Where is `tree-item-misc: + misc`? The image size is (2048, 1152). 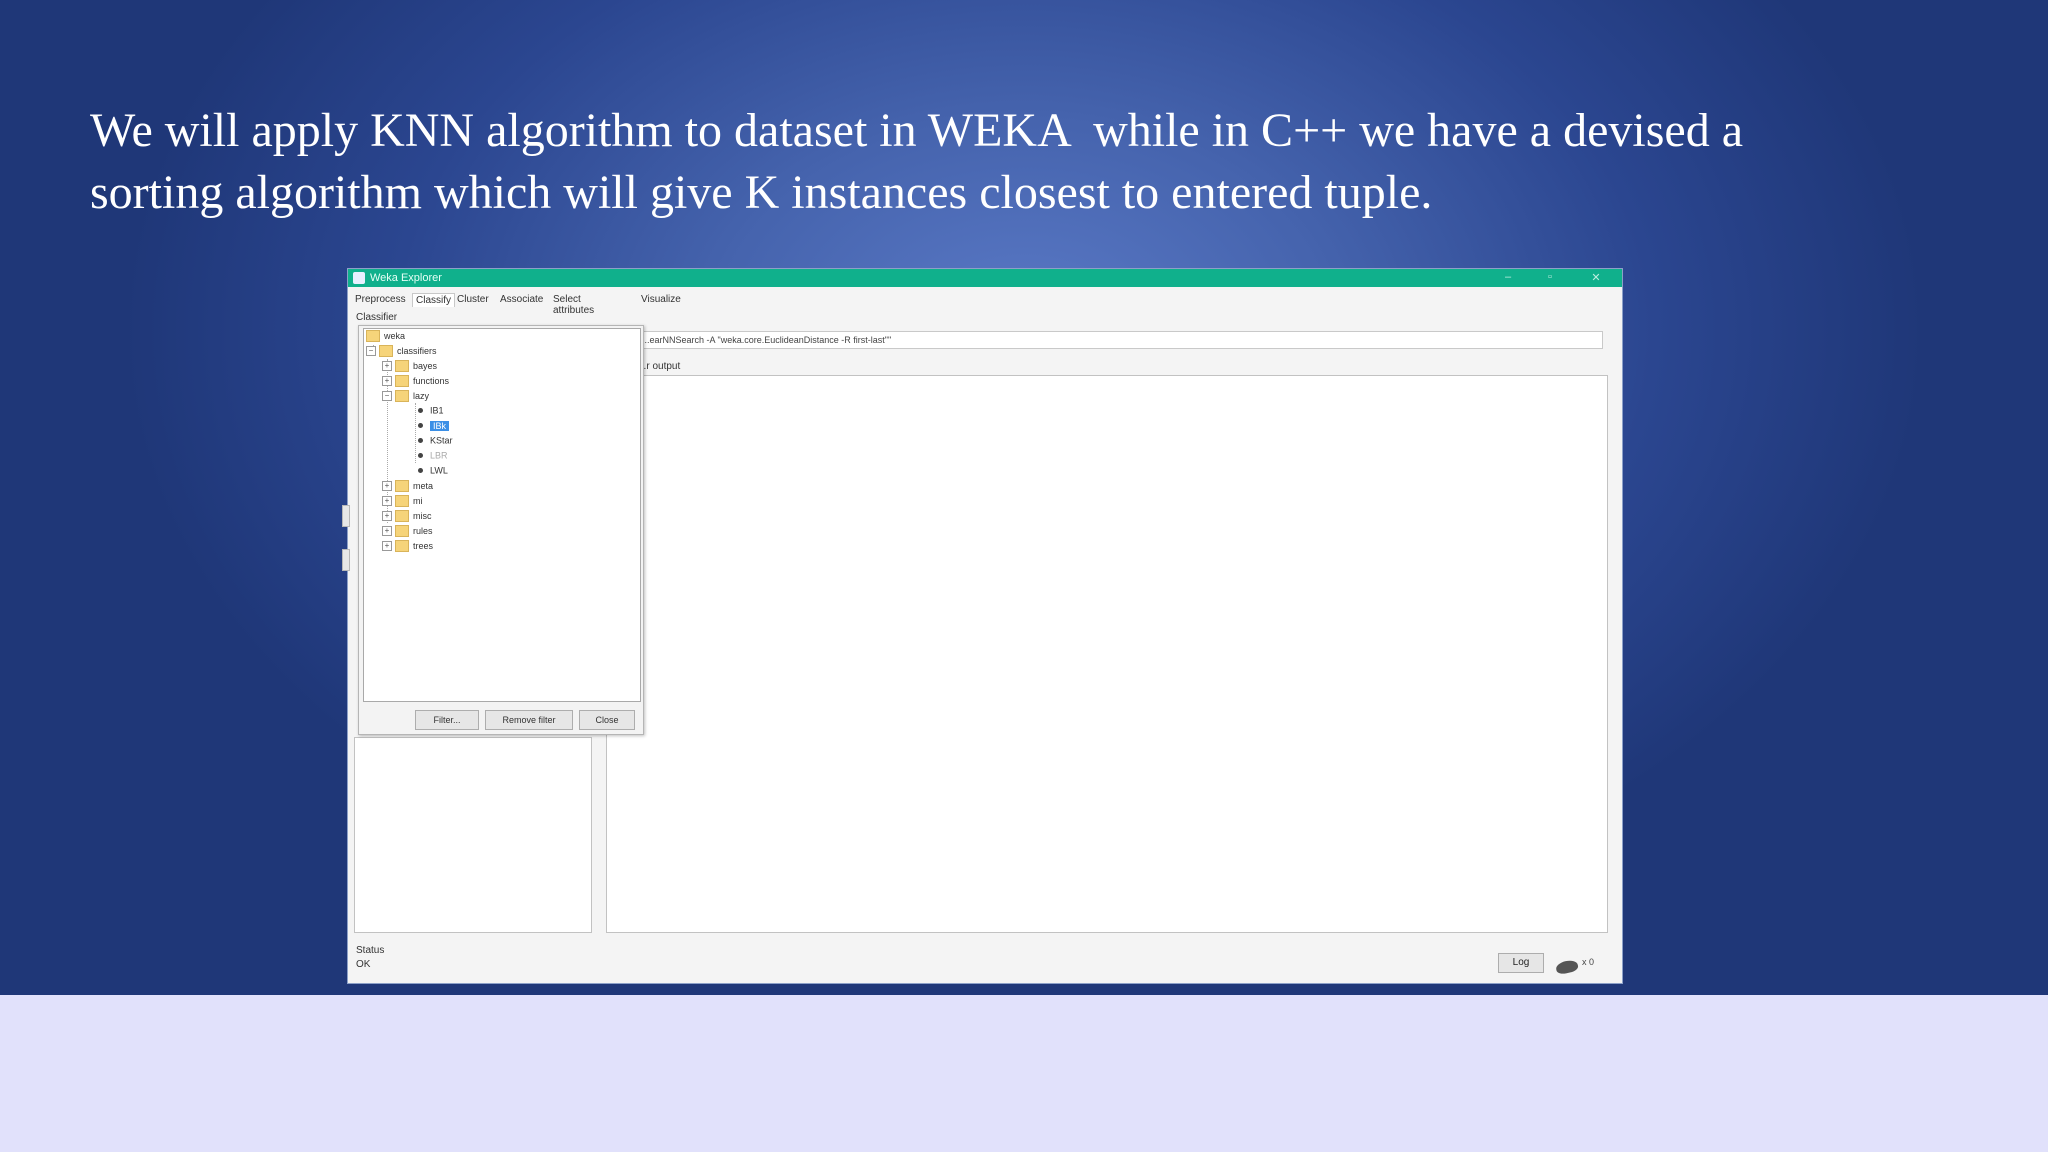
tree-item-misc: + misc is located at coordinates (407, 517).